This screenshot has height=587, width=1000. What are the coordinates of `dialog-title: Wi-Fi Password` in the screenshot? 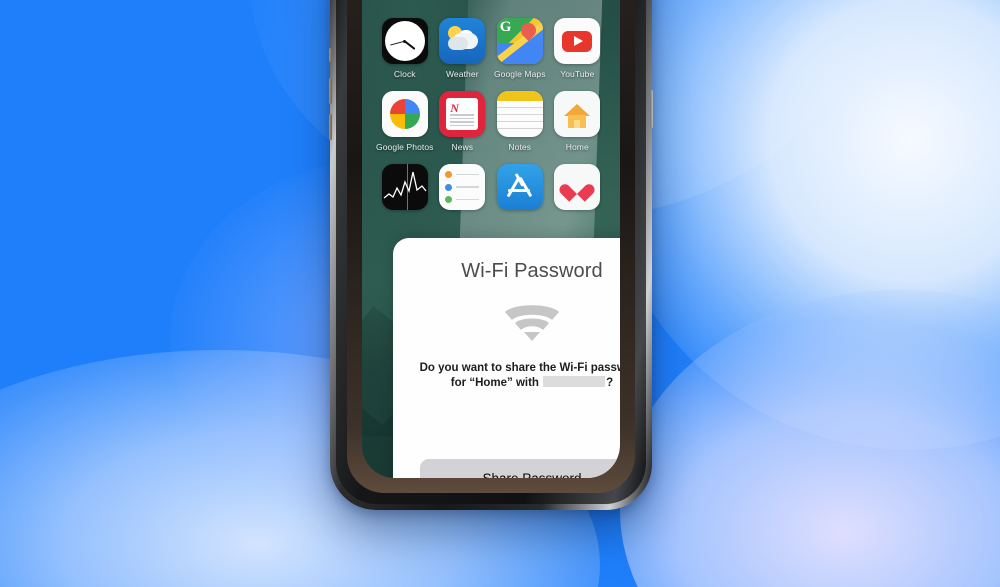 It's located at (532, 271).